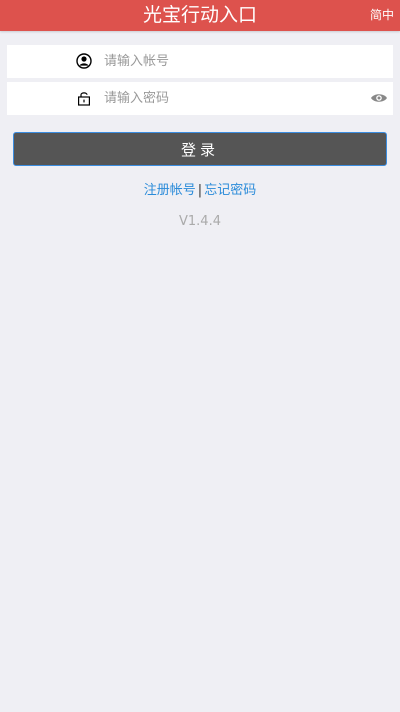 This screenshot has width=400, height=712. I want to click on username-field-row, so click(200, 61).